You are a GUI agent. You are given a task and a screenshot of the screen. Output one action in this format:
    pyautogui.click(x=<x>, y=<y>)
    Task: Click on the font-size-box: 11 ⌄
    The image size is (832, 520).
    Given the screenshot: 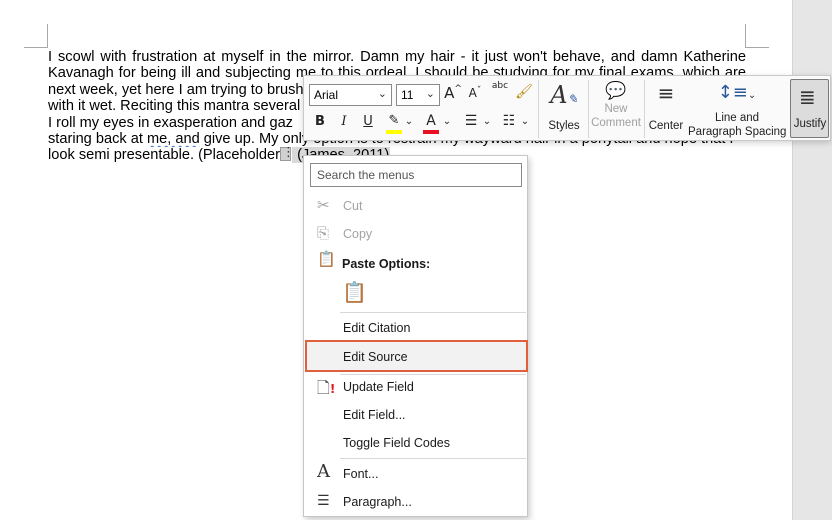 What is the action you would take?
    pyautogui.click(x=418, y=95)
    